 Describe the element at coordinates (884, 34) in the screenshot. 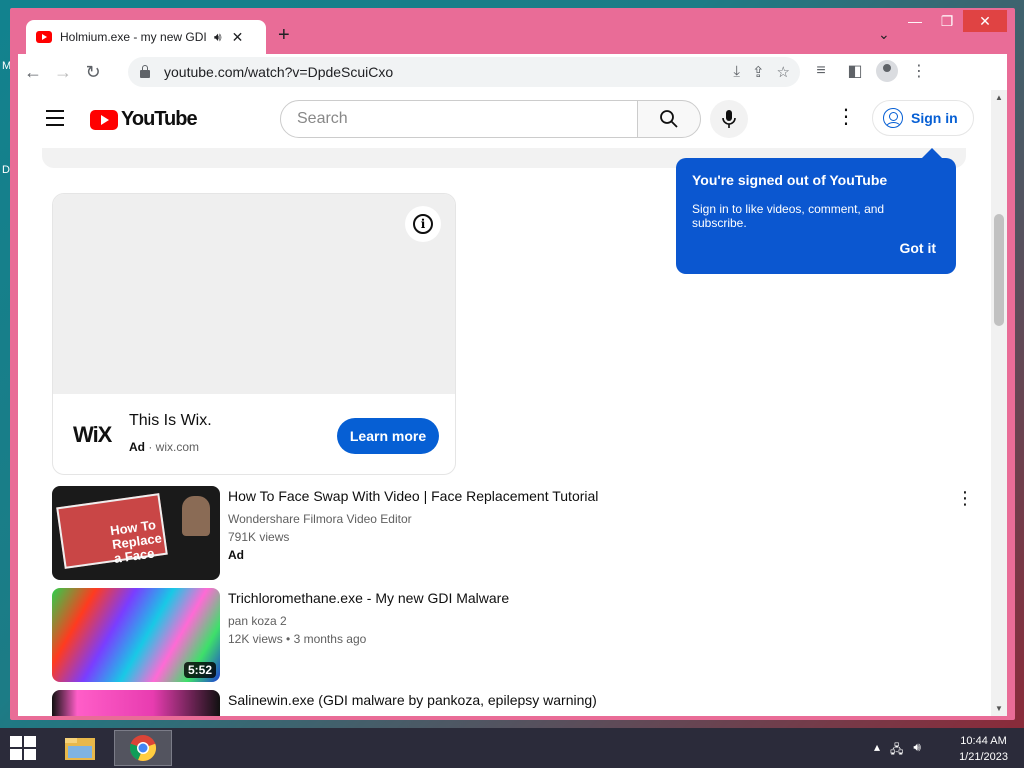

I see `tab-search-chevron-icon: ⌄` at that location.